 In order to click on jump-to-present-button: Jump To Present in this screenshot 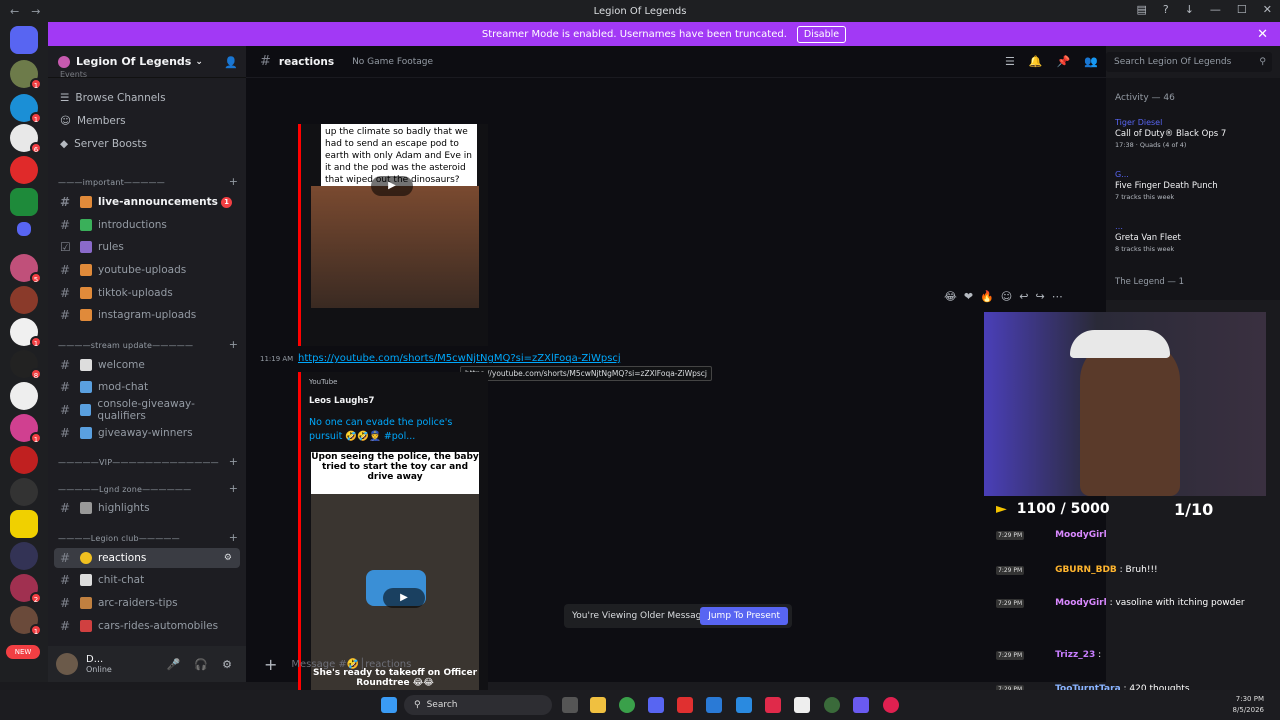, I will do `click(744, 616)`.